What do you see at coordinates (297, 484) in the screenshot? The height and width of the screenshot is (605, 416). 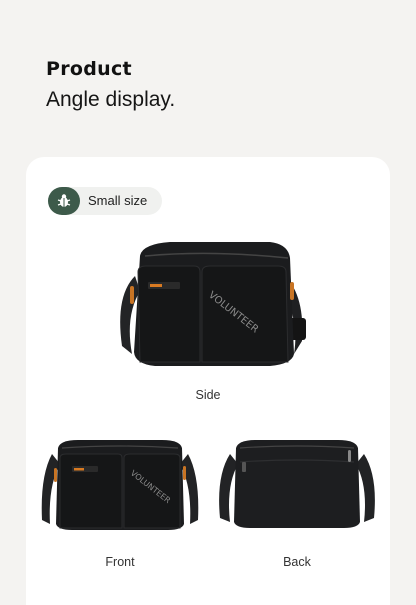 I see `back-view-bag-image` at bounding box center [297, 484].